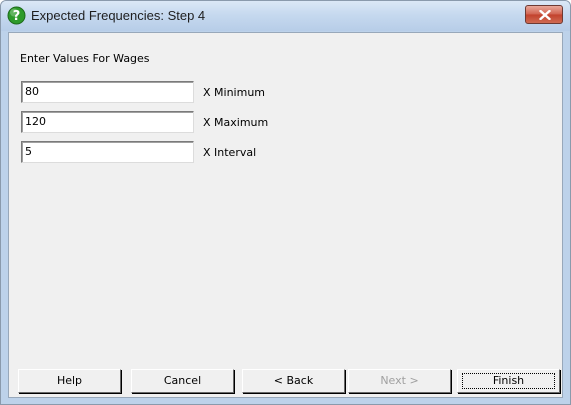 Image resolution: width=571 pixels, height=405 pixels. I want to click on window-title: Expected Frequencies: Step 4, so click(118, 15).